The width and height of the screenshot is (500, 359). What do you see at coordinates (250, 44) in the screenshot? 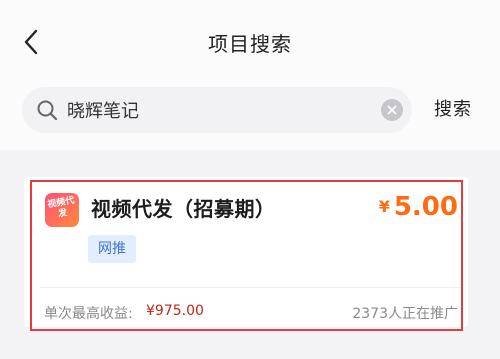
I see `page-title: 项目搜索` at bounding box center [250, 44].